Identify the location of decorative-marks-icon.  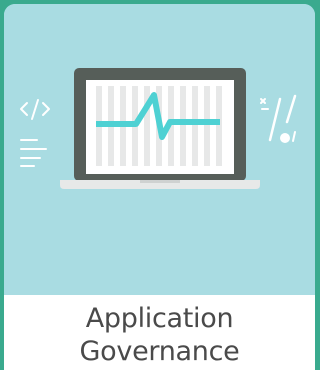
(278, 118).